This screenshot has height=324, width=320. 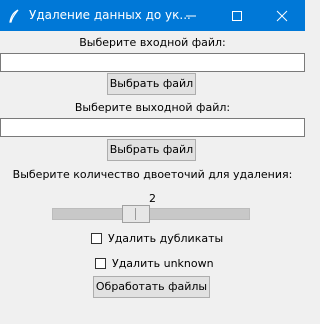 I want to click on remove-duplicates-label: Удалить дубликаты, so click(x=166, y=238).